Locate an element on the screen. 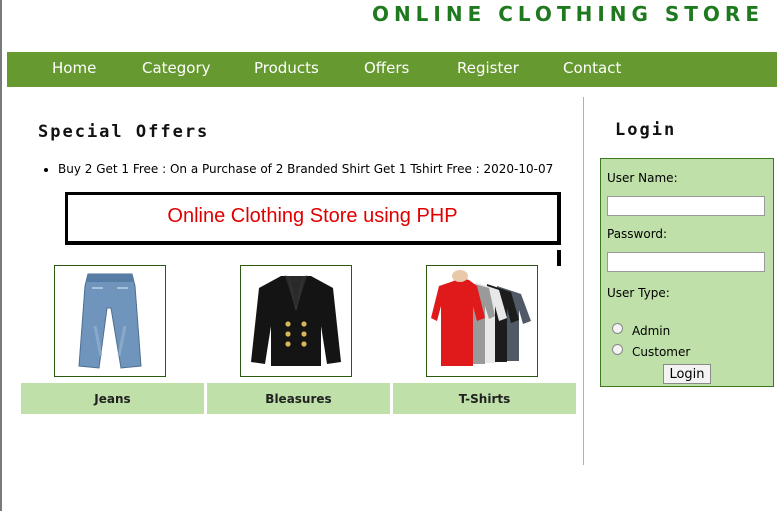 The width and height of the screenshot is (782, 511). product-label-jeans: Jeans is located at coordinates (112, 398).